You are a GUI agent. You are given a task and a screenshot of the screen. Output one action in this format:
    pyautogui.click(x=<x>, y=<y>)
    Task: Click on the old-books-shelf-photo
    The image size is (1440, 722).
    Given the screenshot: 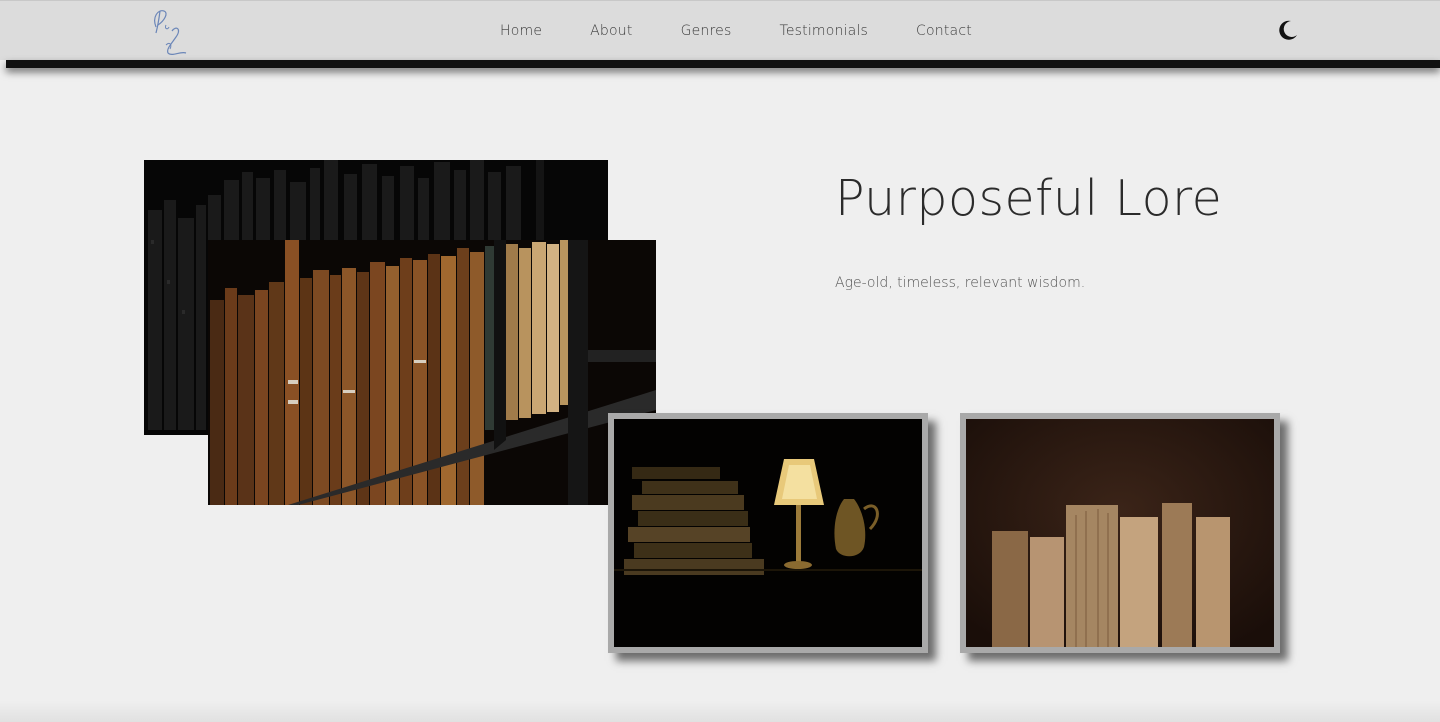 What is the action you would take?
    pyautogui.click(x=432, y=372)
    